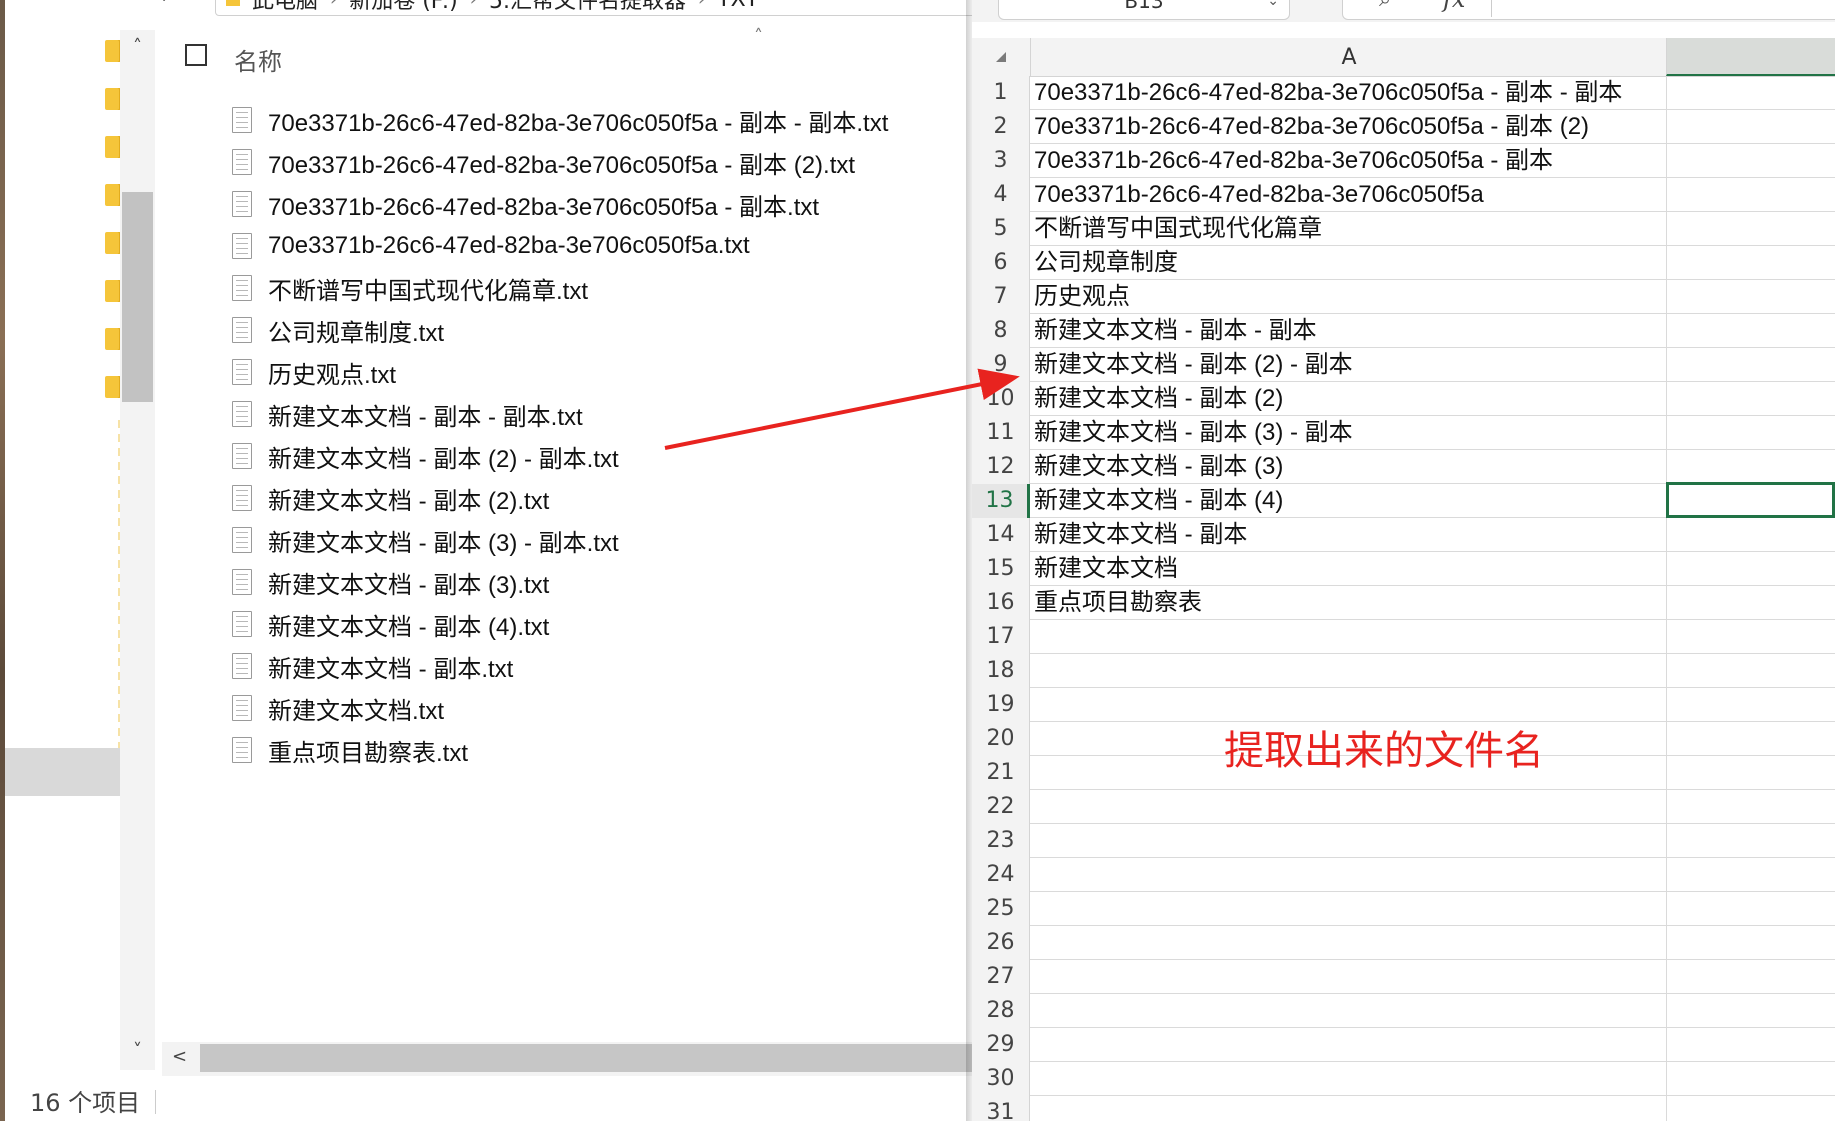  Describe the element at coordinates (137, 550) in the screenshot. I see `nav-pane-scrollbar: ˄ ˅` at that location.